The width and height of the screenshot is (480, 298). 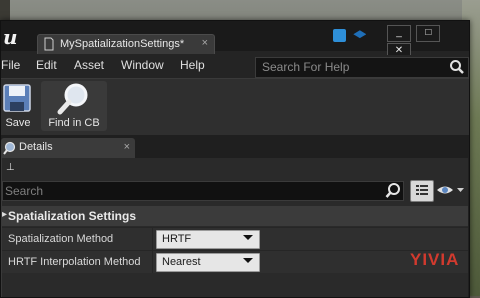 I want to click on details-tab: Details ×, so click(x=68, y=148).